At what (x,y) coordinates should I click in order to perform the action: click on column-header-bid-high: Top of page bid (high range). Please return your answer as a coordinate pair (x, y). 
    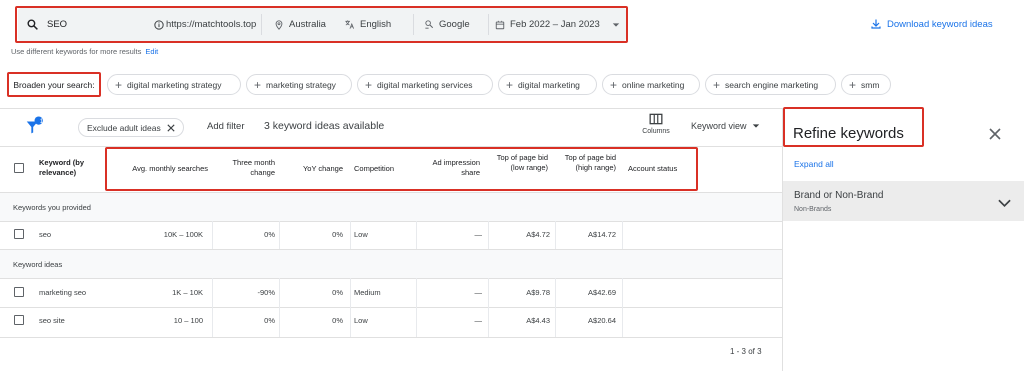
    Looking at the image, I should click on (588, 163).